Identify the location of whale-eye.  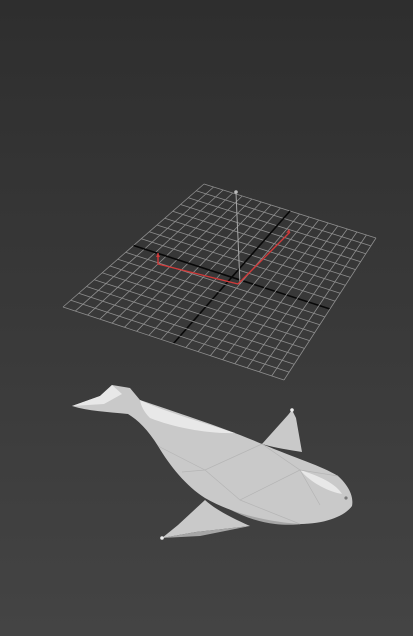
(346, 498).